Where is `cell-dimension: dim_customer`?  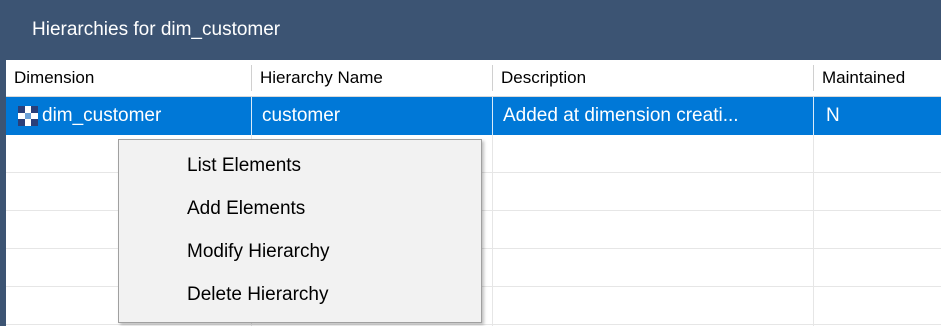 cell-dimension: dim_customer is located at coordinates (102, 115).